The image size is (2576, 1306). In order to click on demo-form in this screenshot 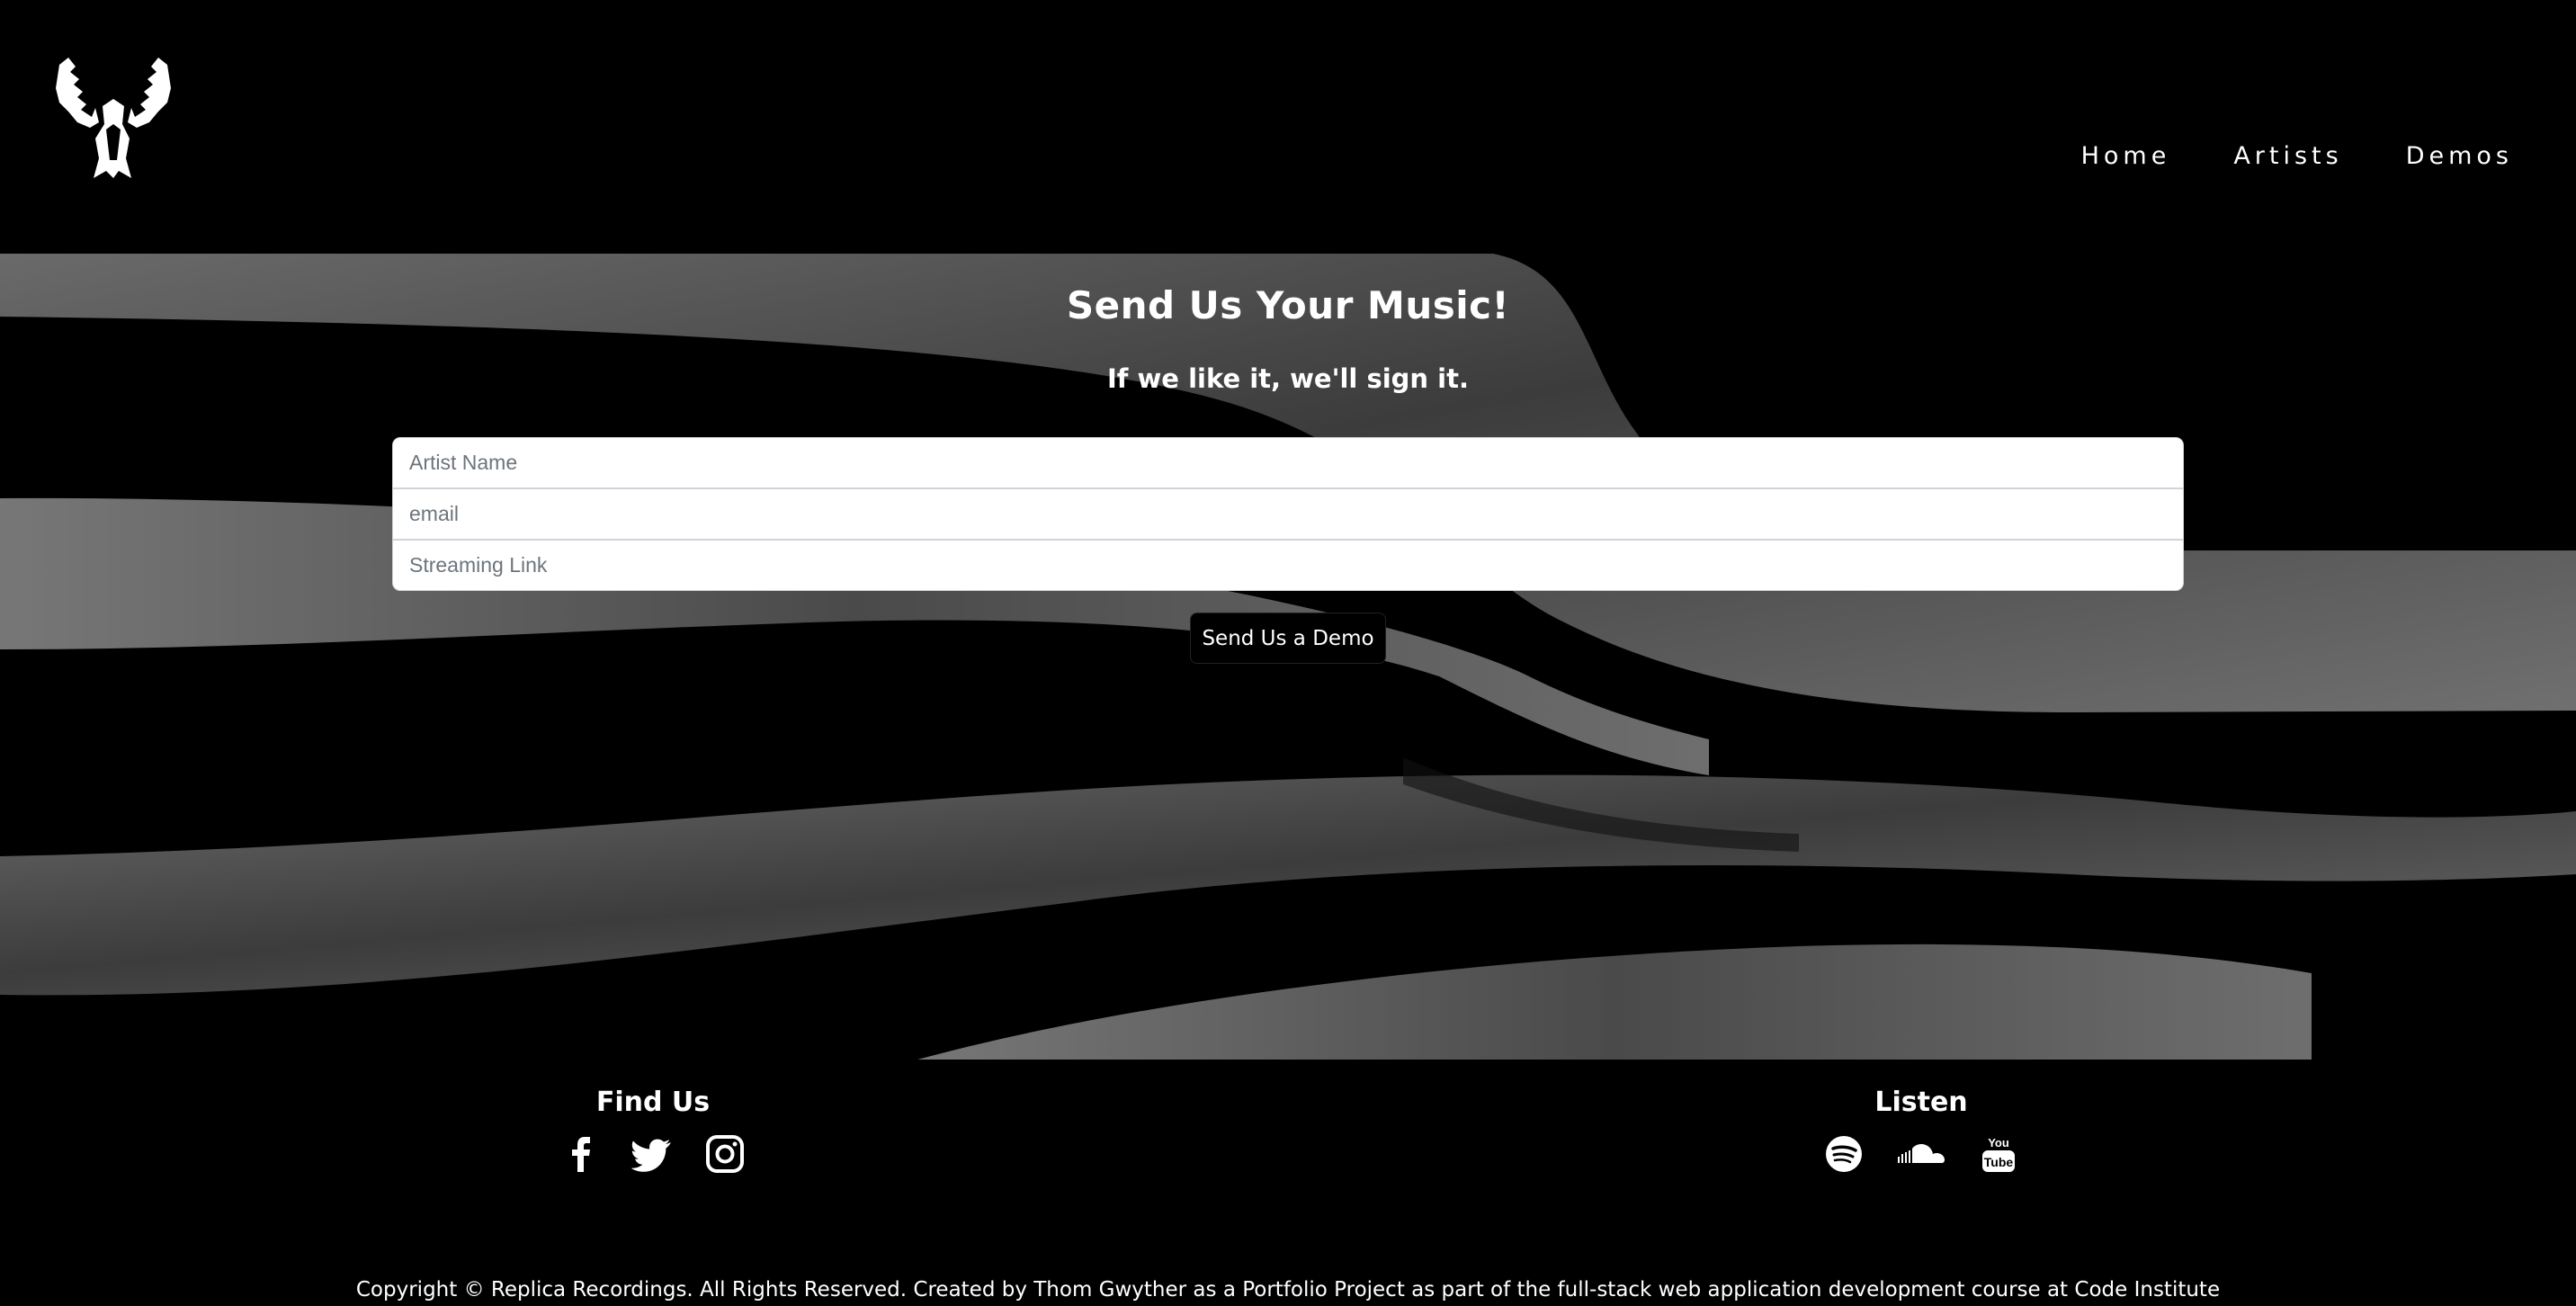, I will do `click(1288, 514)`.